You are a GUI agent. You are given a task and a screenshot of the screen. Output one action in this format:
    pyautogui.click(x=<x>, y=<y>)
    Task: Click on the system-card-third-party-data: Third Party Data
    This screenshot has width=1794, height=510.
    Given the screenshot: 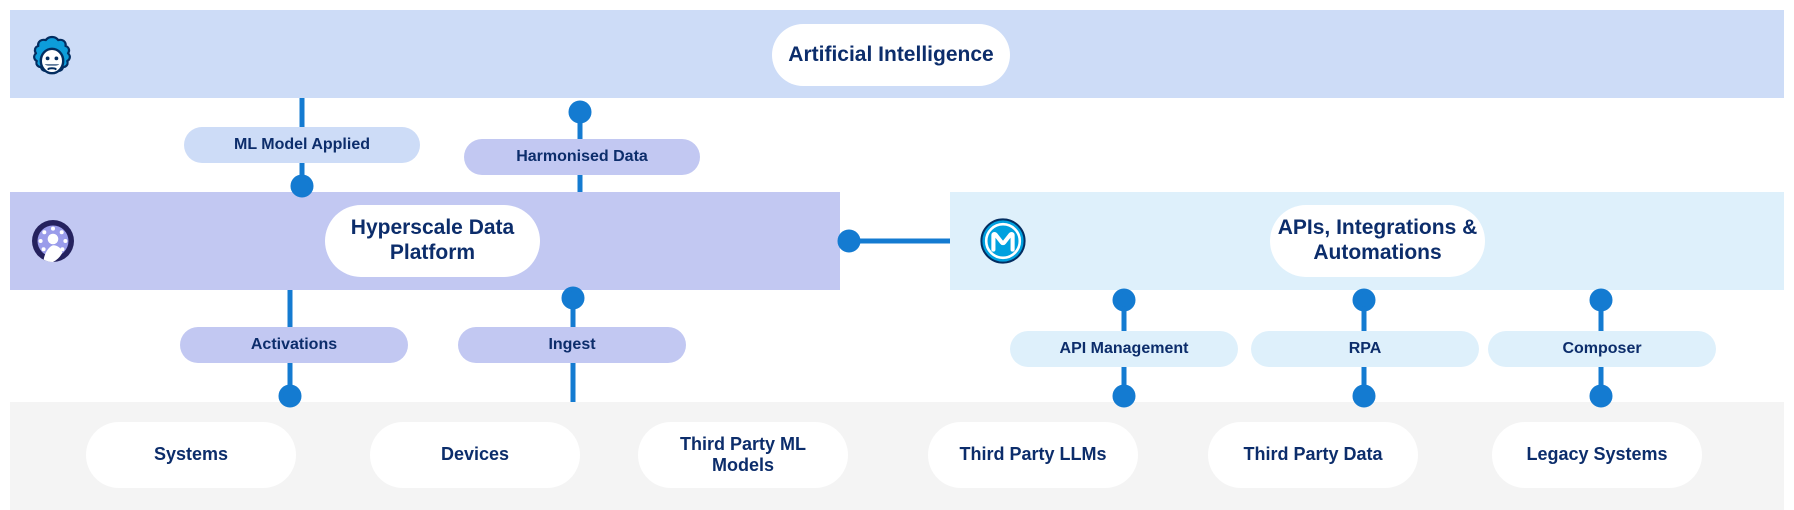 What is the action you would take?
    pyautogui.click(x=1313, y=455)
    